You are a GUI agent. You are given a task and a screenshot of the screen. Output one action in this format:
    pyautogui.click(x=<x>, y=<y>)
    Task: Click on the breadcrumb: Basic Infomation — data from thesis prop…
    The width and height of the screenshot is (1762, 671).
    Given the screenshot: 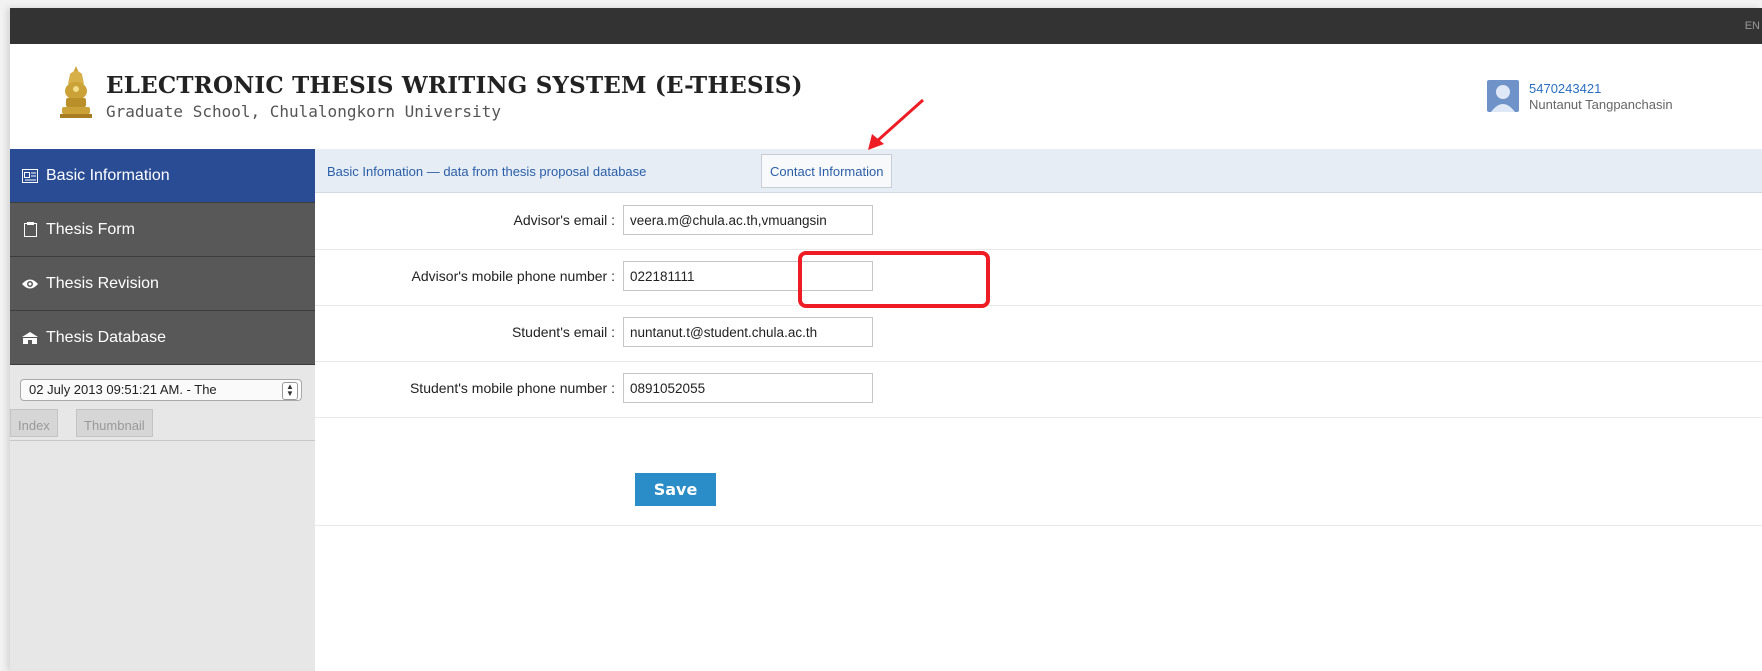 What is the action you would take?
    pyautogui.click(x=486, y=171)
    